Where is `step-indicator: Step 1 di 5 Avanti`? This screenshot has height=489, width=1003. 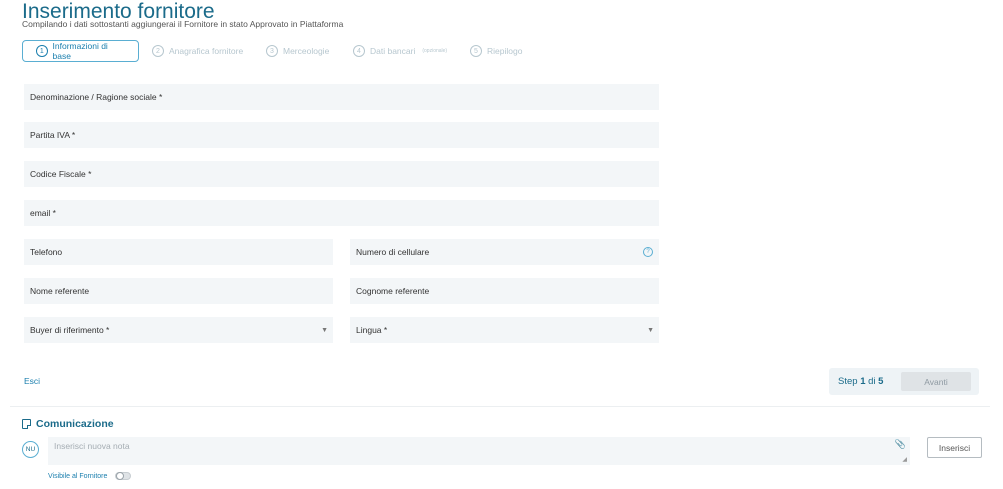 step-indicator: Step 1 di 5 Avanti is located at coordinates (904, 381).